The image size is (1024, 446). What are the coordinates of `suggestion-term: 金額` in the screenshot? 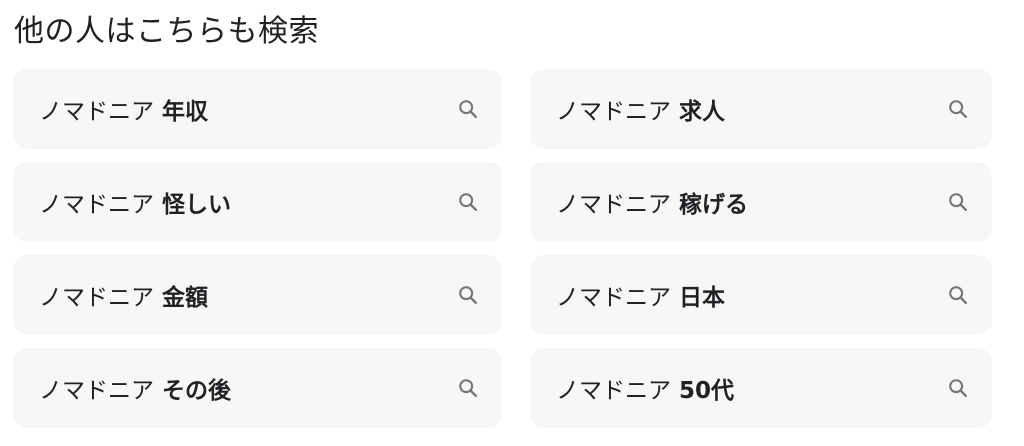 It's located at (185, 298).